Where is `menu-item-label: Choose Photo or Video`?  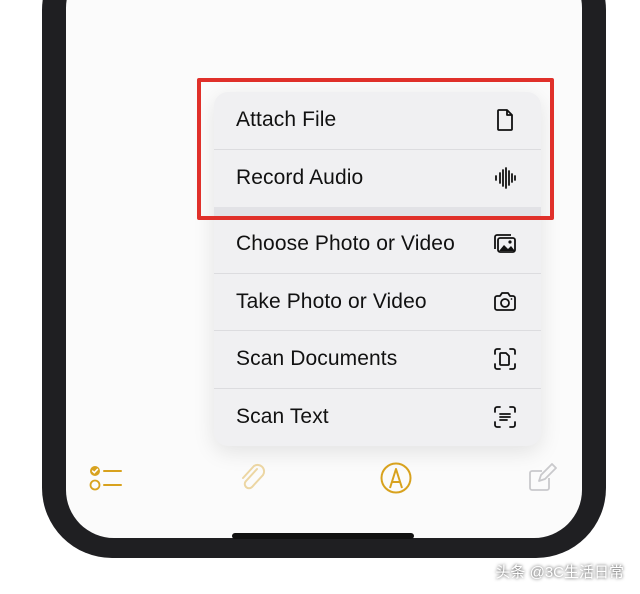
menu-item-label: Choose Photo or Video is located at coordinates (345, 244).